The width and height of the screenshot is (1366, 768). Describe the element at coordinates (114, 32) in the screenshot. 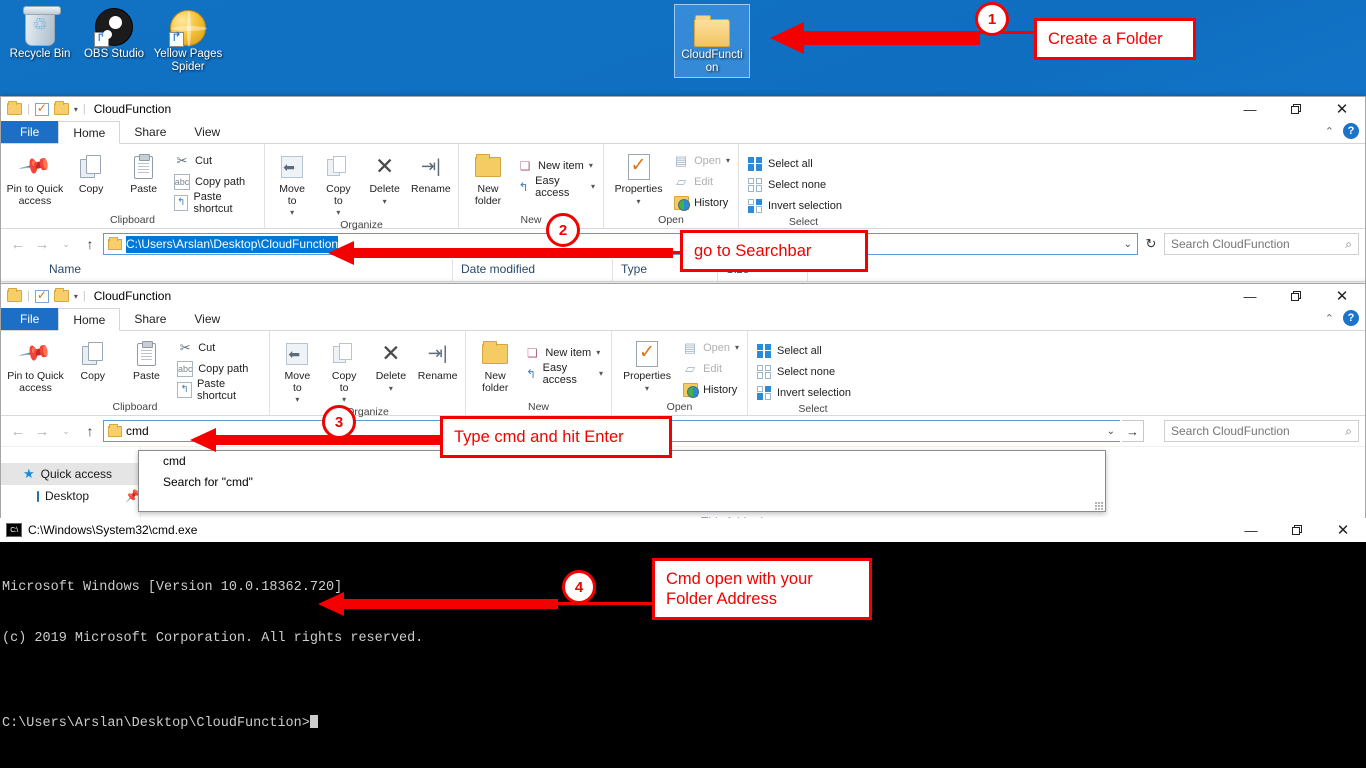

I see `desktop-icon-obs-studio: OBS Studio` at that location.